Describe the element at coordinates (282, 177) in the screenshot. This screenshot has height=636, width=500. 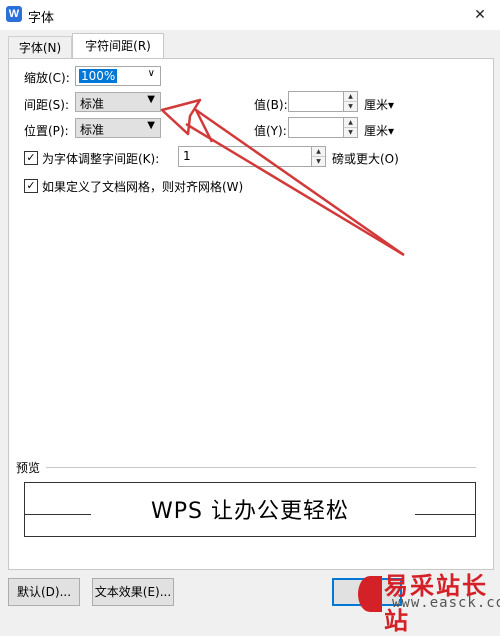
I see `annotation-arrow` at that location.